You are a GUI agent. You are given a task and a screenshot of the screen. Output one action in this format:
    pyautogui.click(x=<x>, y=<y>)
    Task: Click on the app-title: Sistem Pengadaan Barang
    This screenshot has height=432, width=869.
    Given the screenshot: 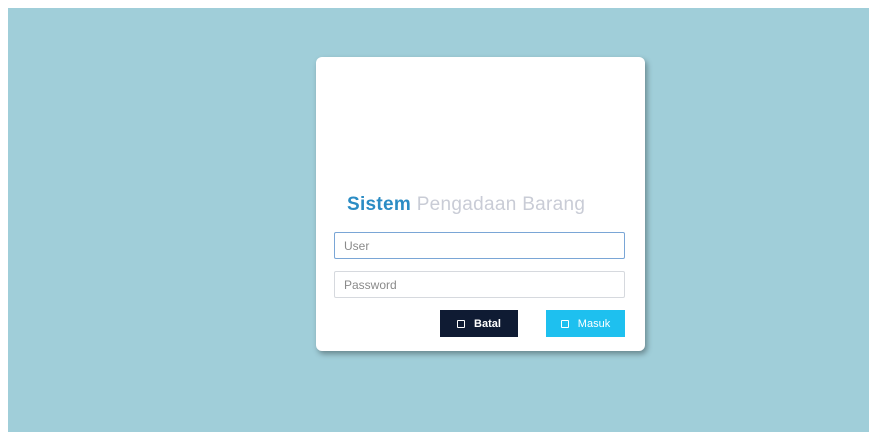 What is the action you would take?
    pyautogui.click(x=466, y=205)
    